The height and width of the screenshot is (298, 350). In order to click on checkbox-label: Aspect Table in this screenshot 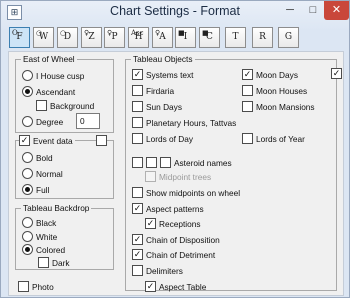, I will do `click(183, 286)`.